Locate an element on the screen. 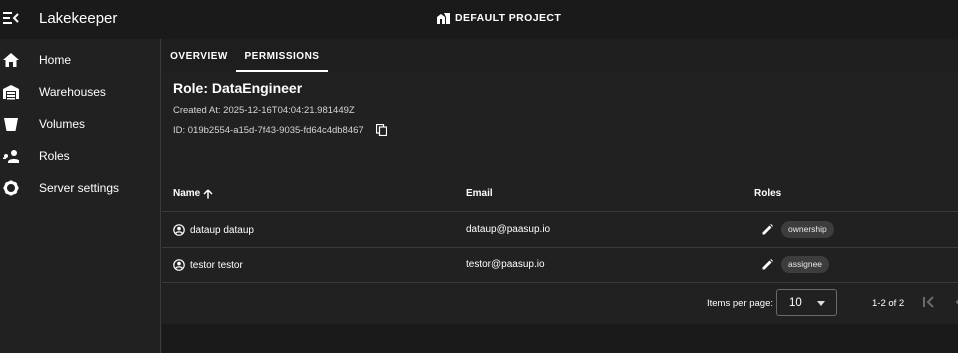 The height and width of the screenshot is (353, 958). project-selector: DEFAULT PROJECT is located at coordinates (499, 18).